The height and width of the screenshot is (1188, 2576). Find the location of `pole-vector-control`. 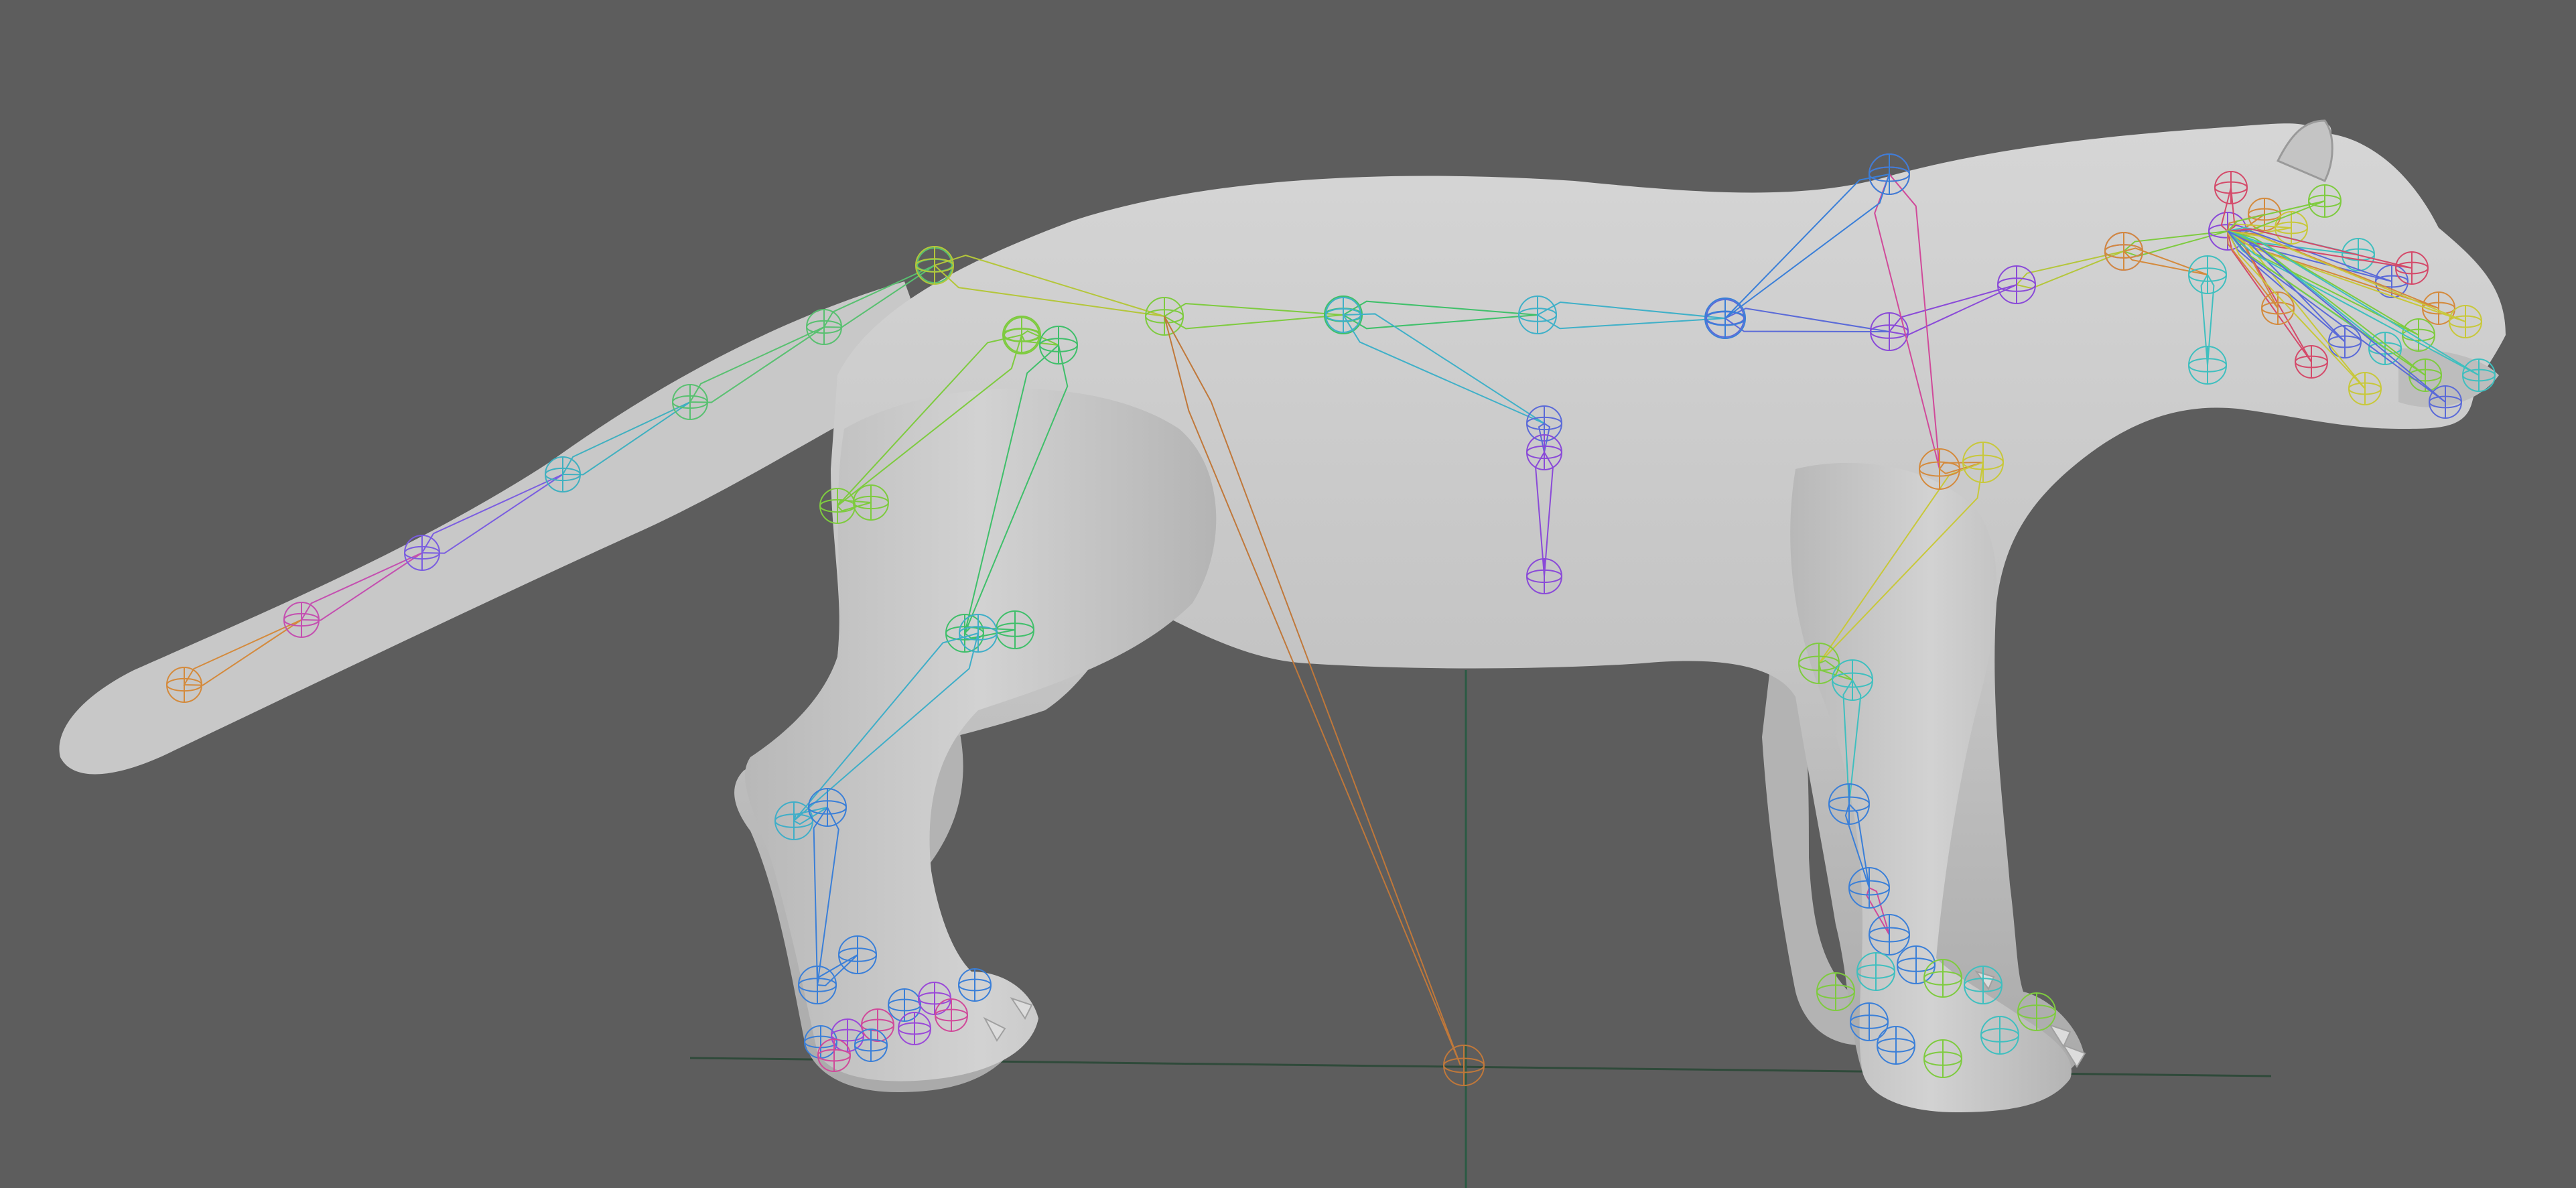

pole-vector-control is located at coordinates (1464, 1065).